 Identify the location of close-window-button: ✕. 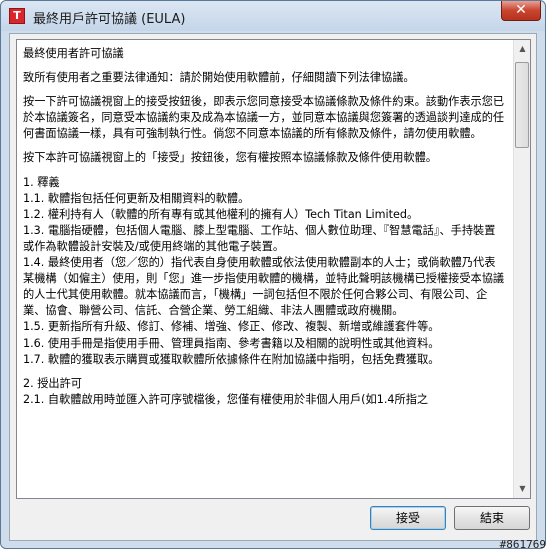
(521, 11).